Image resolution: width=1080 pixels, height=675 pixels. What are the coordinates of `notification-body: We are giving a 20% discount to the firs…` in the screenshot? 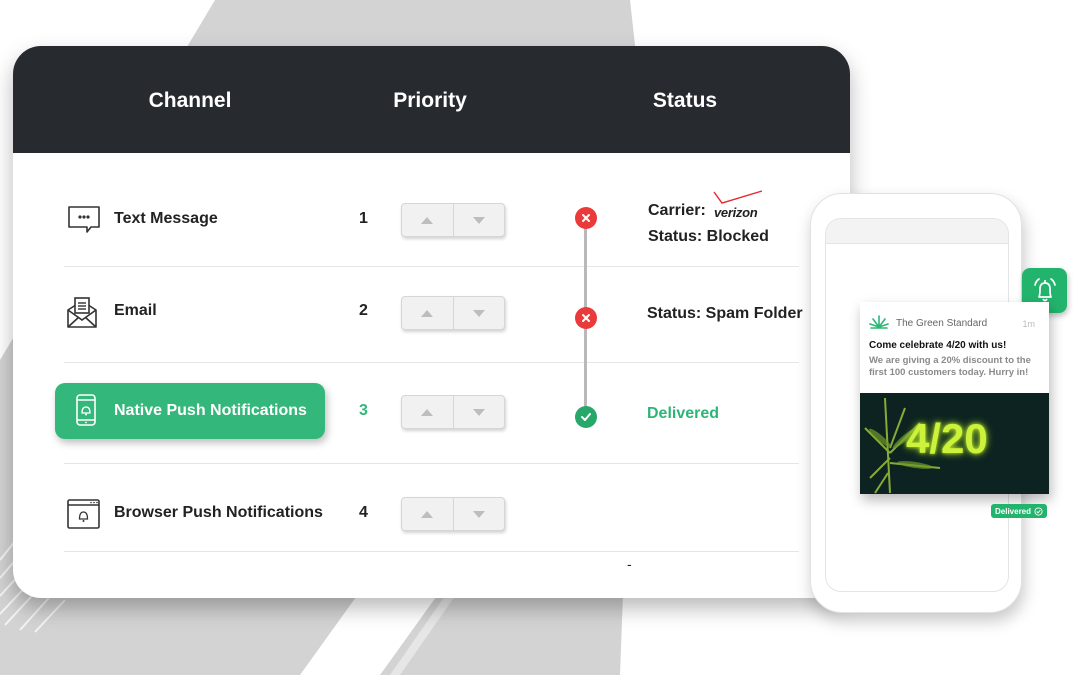 It's located at (950, 366).